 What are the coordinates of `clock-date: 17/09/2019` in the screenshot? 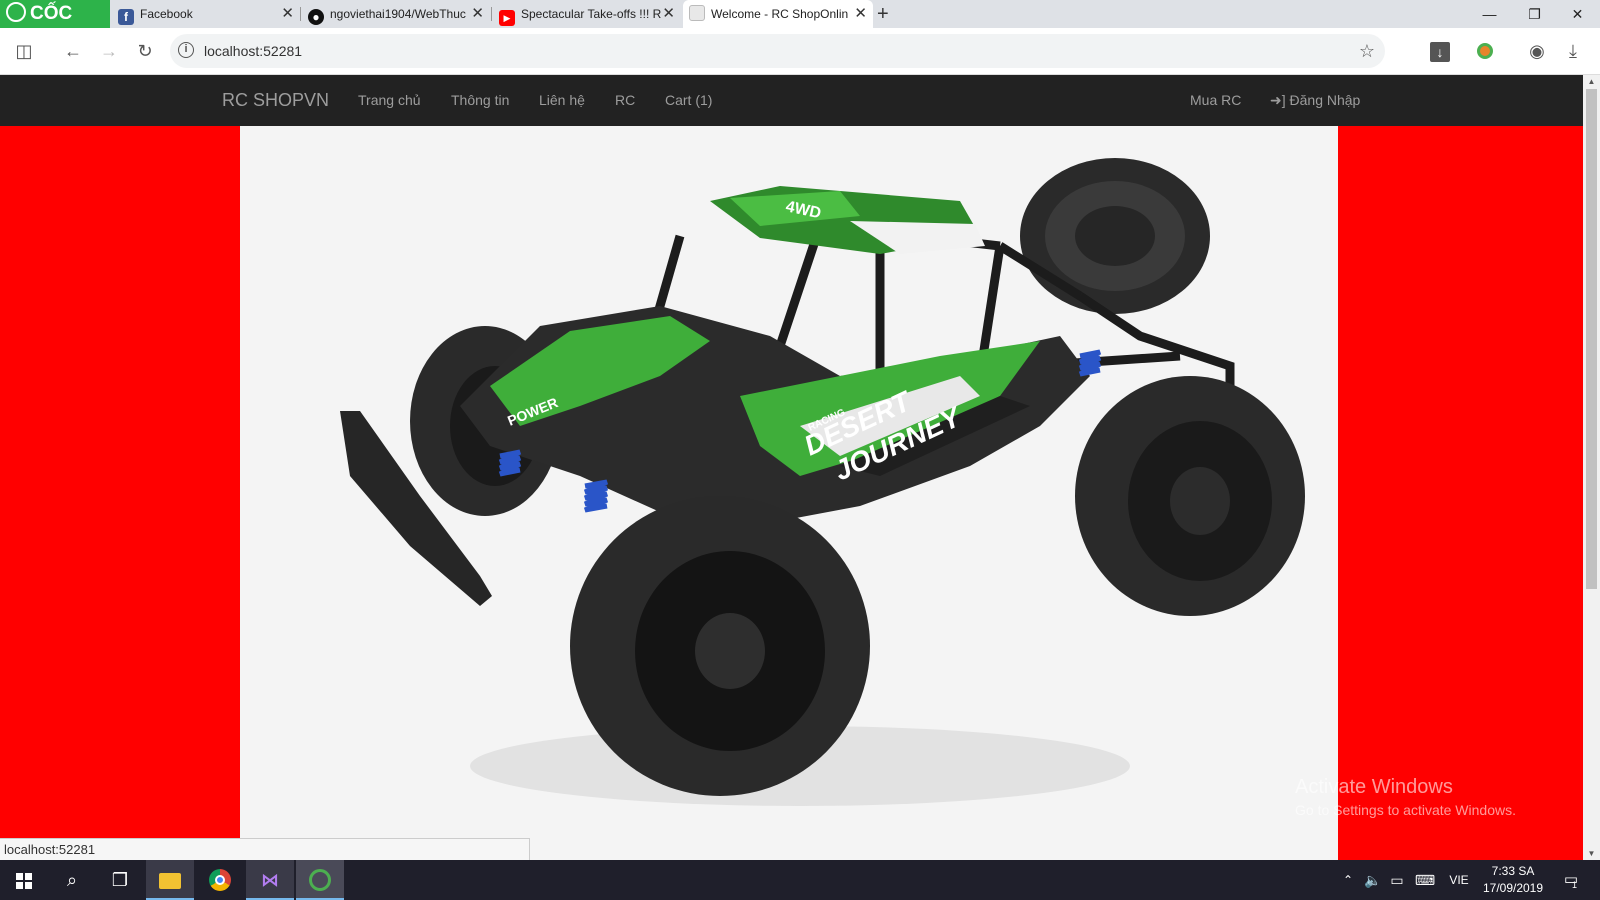 It's located at (1513, 888).